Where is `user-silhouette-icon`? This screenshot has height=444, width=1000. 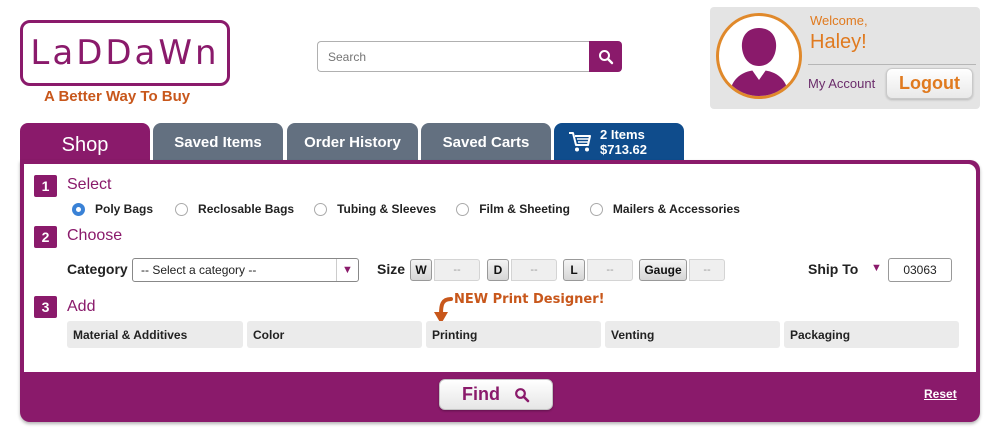
user-silhouette-icon is located at coordinates (759, 62).